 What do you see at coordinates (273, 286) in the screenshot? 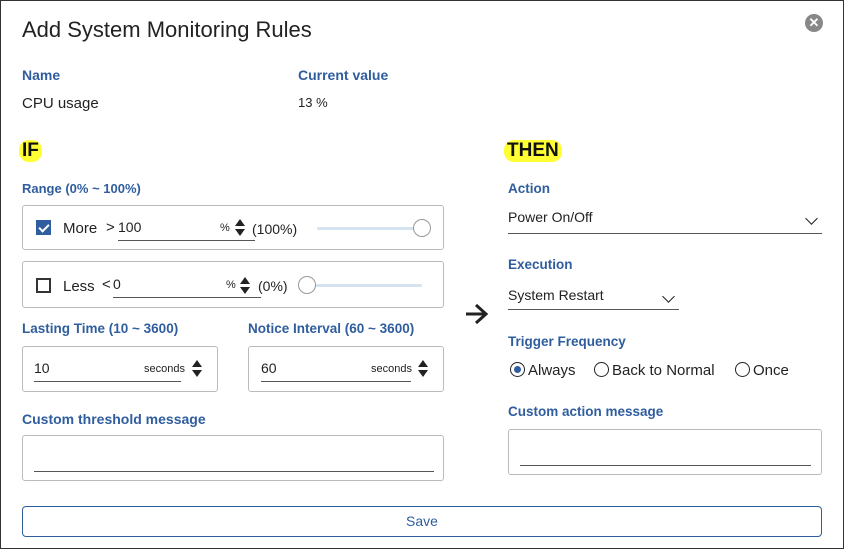
I see `less-percent-display: (0%)` at bounding box center [273, 286].